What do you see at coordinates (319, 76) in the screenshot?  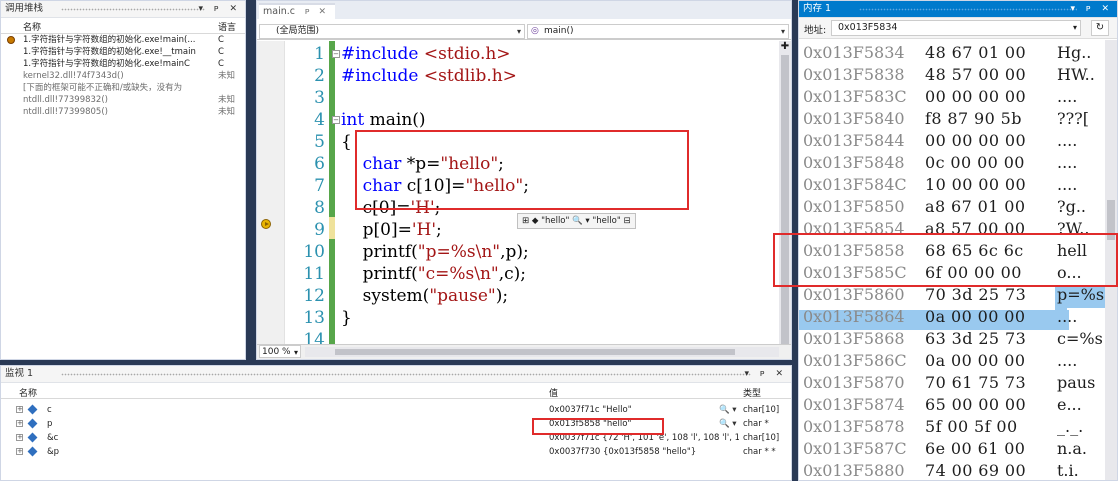 I see `line-number: 2` at bounding box center [319, 76].